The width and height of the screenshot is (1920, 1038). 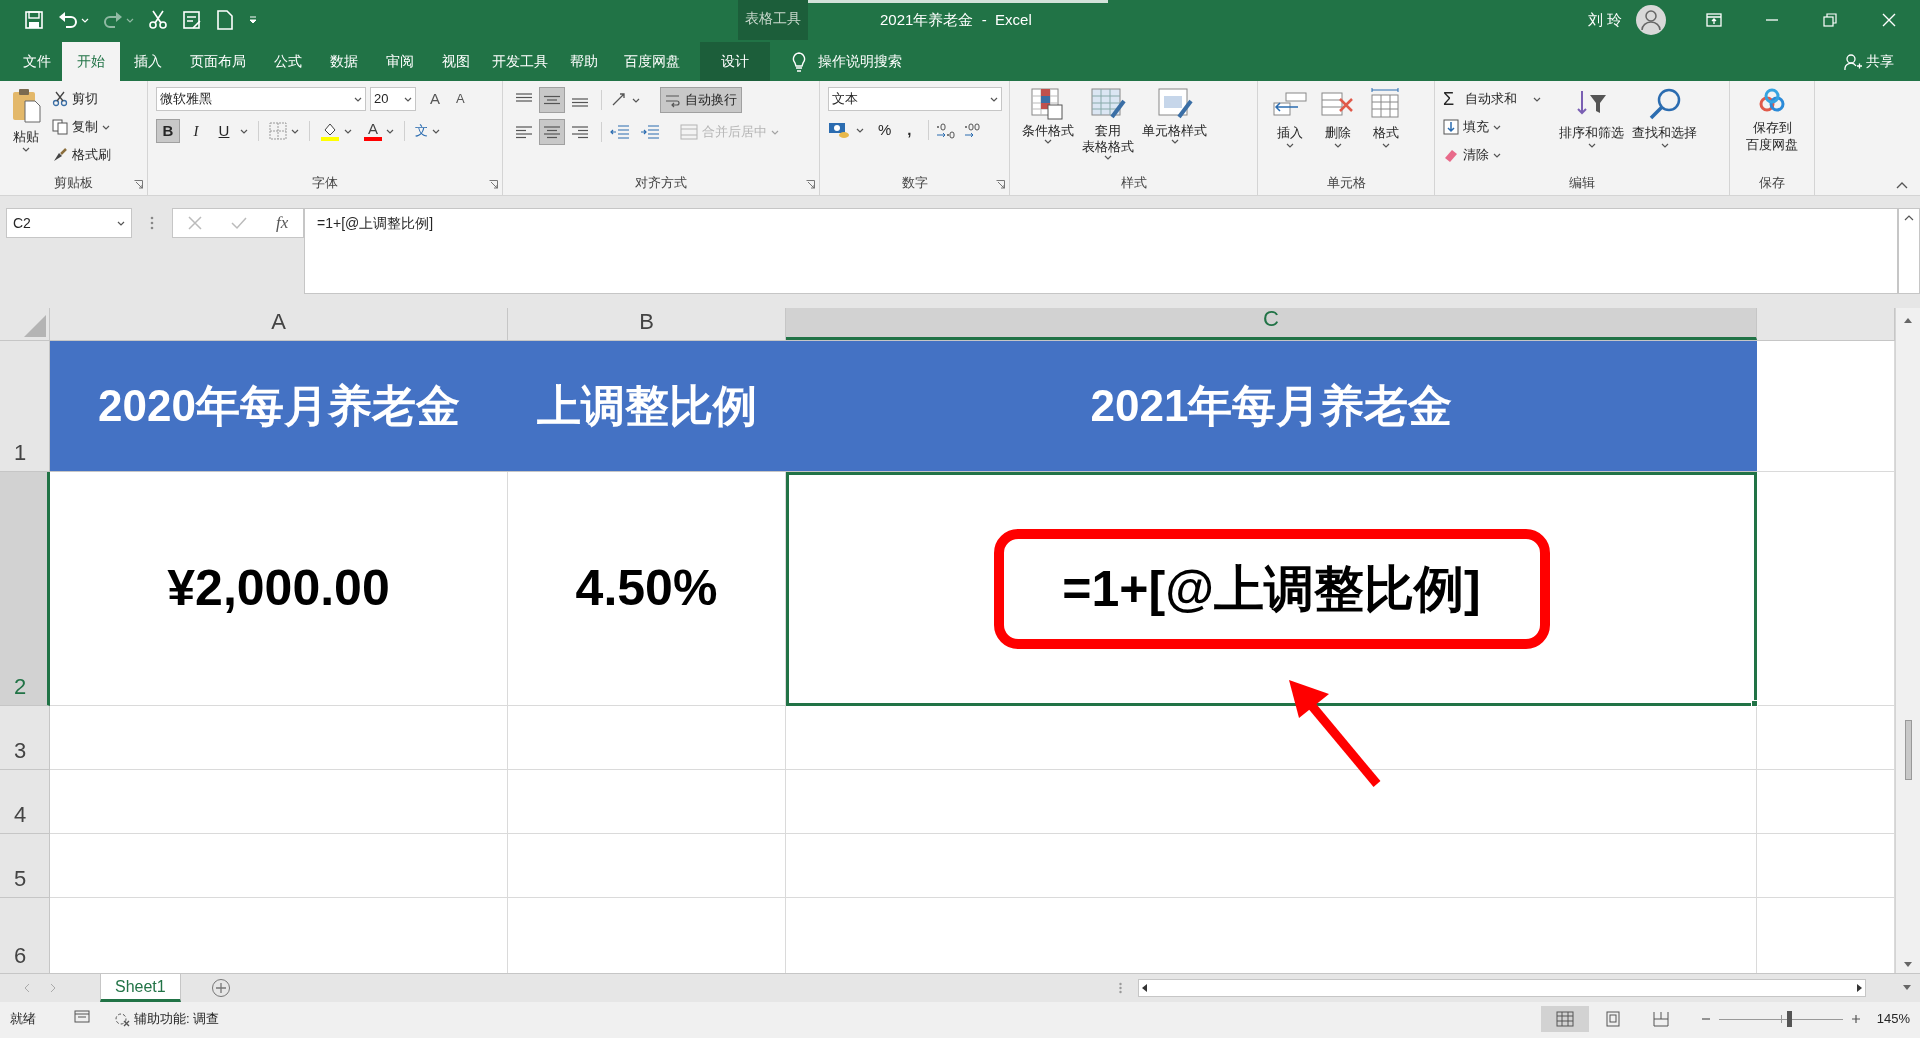 What do you see at coordinates (689, 132) in the screenshot?
I see `merge-cells-icon` at bounding box center [689, 132].